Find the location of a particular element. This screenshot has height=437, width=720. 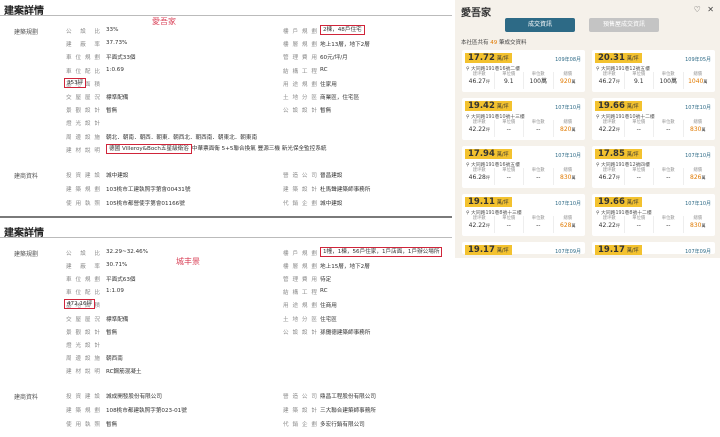

stat-total: 總價 830萬 is located at coordinates (568, 174).